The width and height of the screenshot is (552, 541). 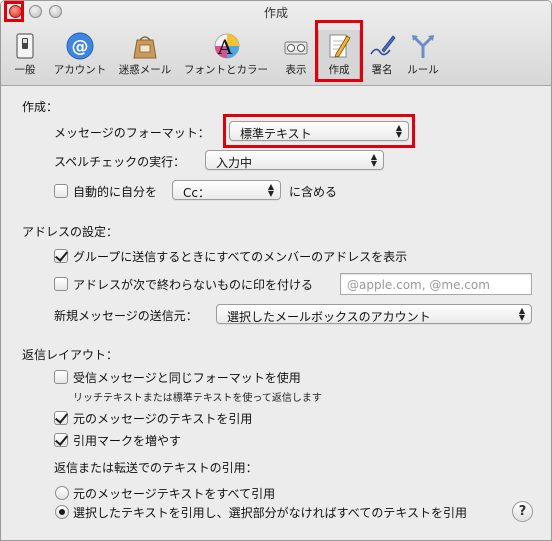 I want to click on spell-check-value: 入力中, so click(x=234, y=163).